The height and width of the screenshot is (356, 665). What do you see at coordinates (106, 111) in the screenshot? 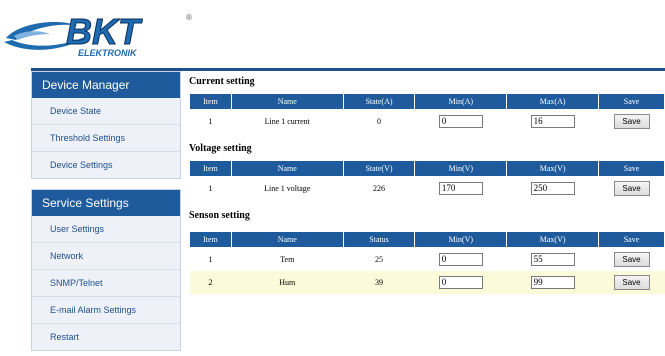
I see `sidebar-item-device-state: Device State` at bounding box center [106, 111].